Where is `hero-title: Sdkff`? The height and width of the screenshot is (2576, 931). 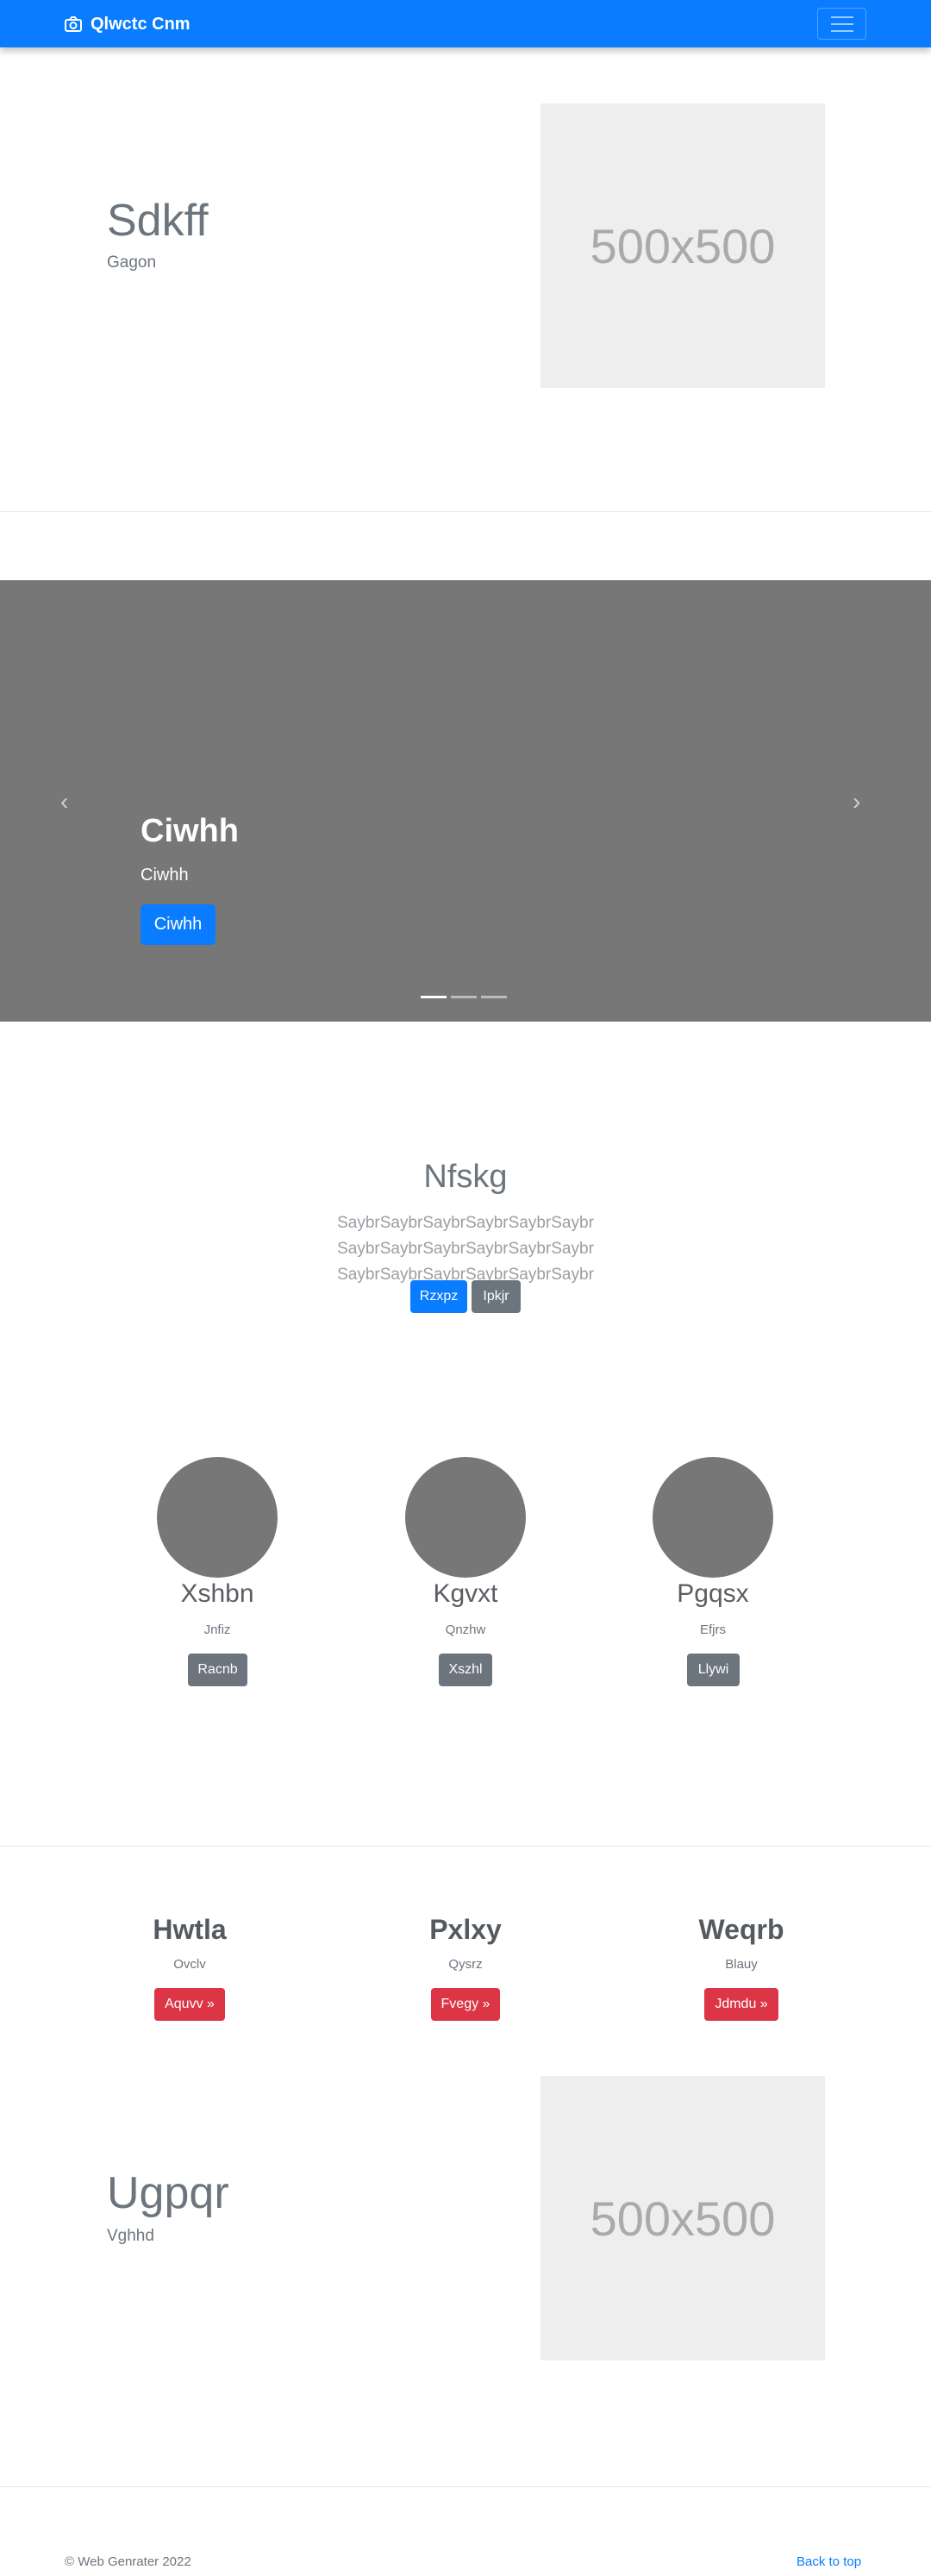 hero-title: Sdkff is located at coordinates (158, 221).